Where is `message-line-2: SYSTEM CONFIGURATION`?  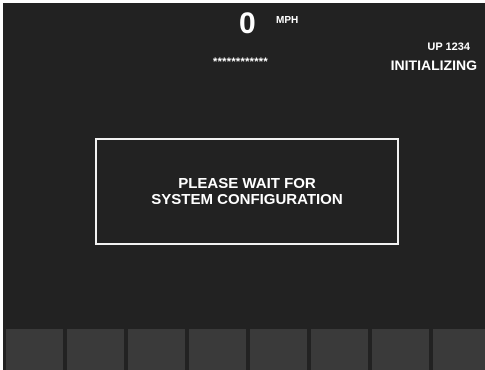 message-line-2: SYSTEM CONFIGURATION is located at coordinates (247, 199).